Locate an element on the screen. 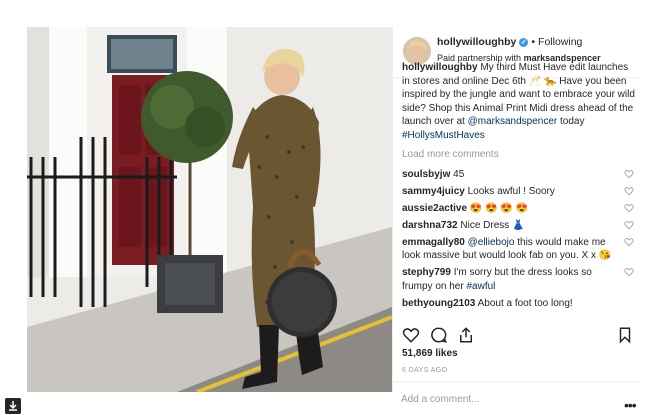 The height and width of the screenshot is (415, 651). load-more-comments: Load more comments is located at coordinates (519, 155).